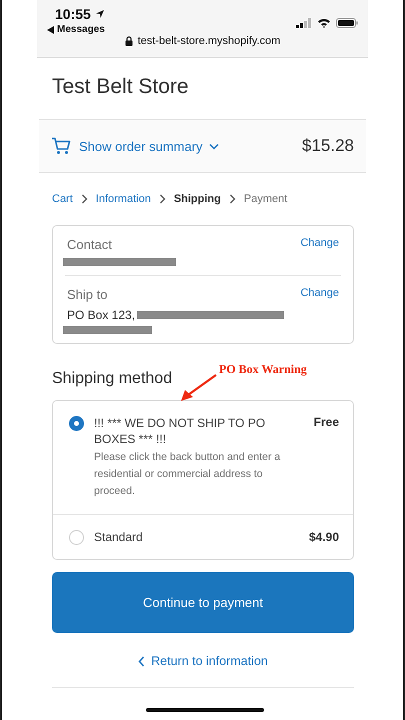 This screenshot has height=720, width=405. Describe the element at coordinates (203, 602) in the screenshot. I see `continue-button: Continue to payment` at that location.